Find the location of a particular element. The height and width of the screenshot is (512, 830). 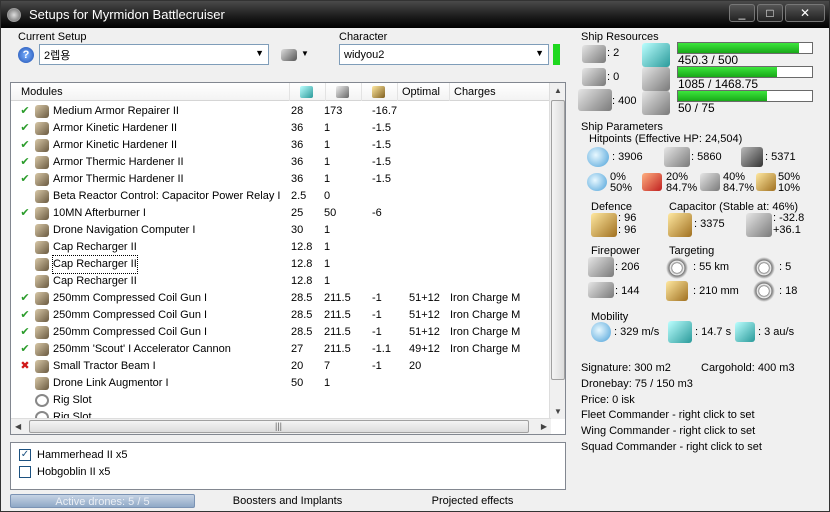

max-targets-value: : 5 is located at coordinates (785, 267).